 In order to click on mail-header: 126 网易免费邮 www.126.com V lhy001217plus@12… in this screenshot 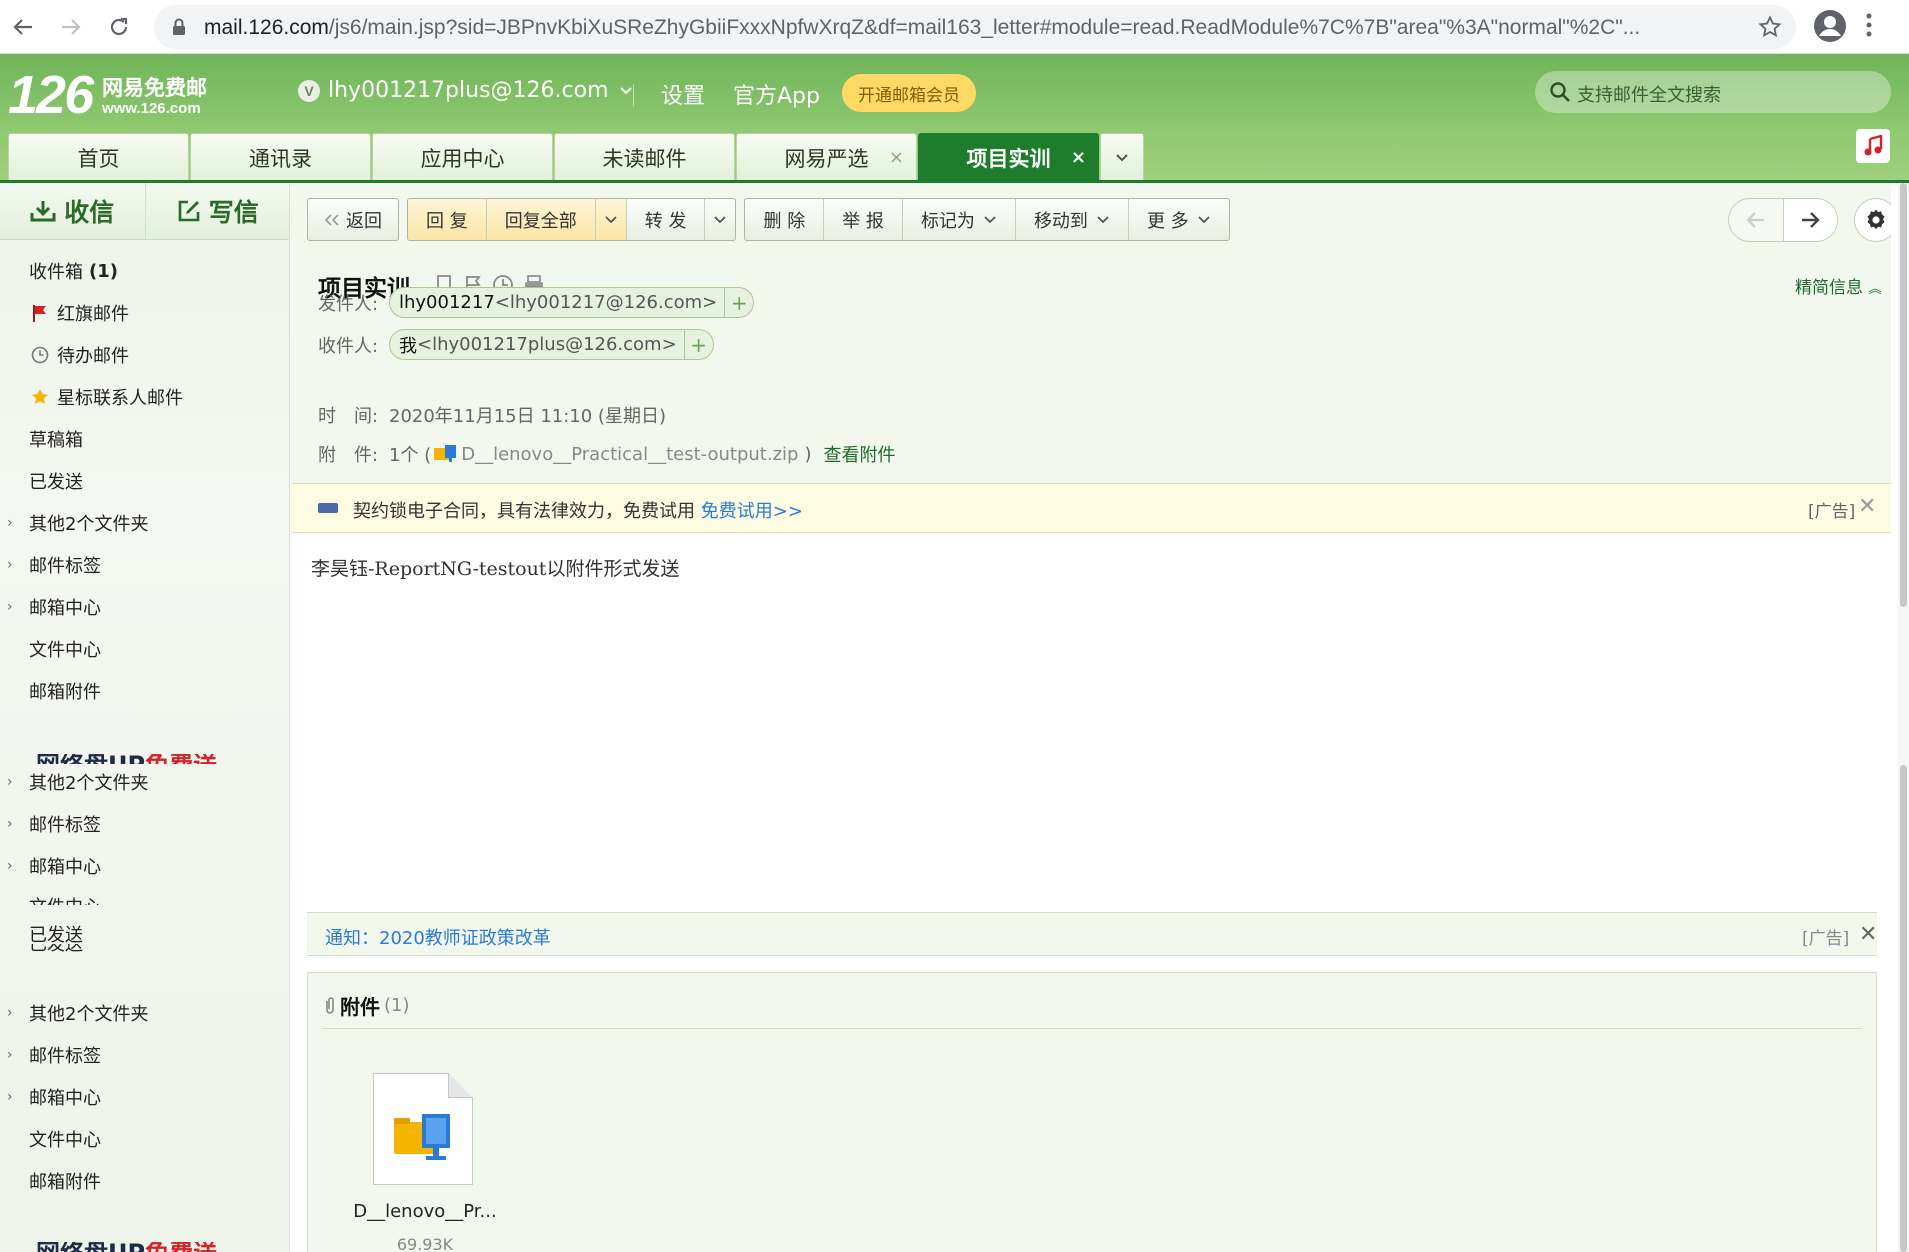, I will do `click(954, 118)`.